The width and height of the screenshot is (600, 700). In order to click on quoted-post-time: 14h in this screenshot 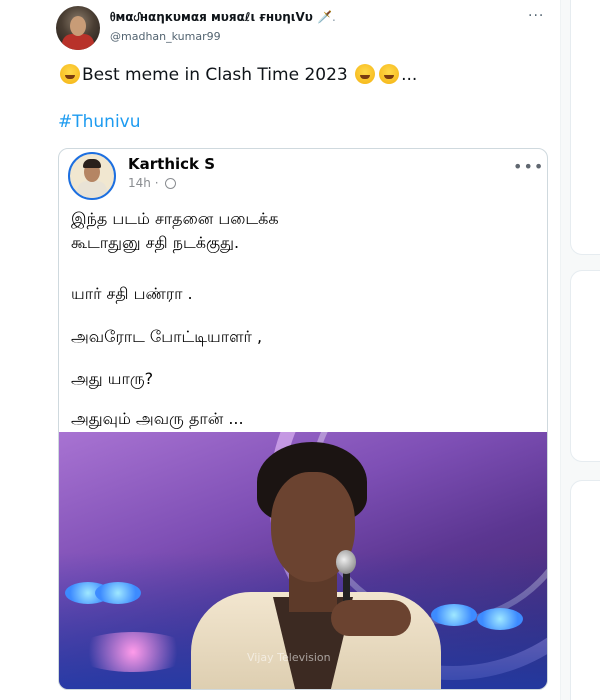, I will do `click(139, 183)`.